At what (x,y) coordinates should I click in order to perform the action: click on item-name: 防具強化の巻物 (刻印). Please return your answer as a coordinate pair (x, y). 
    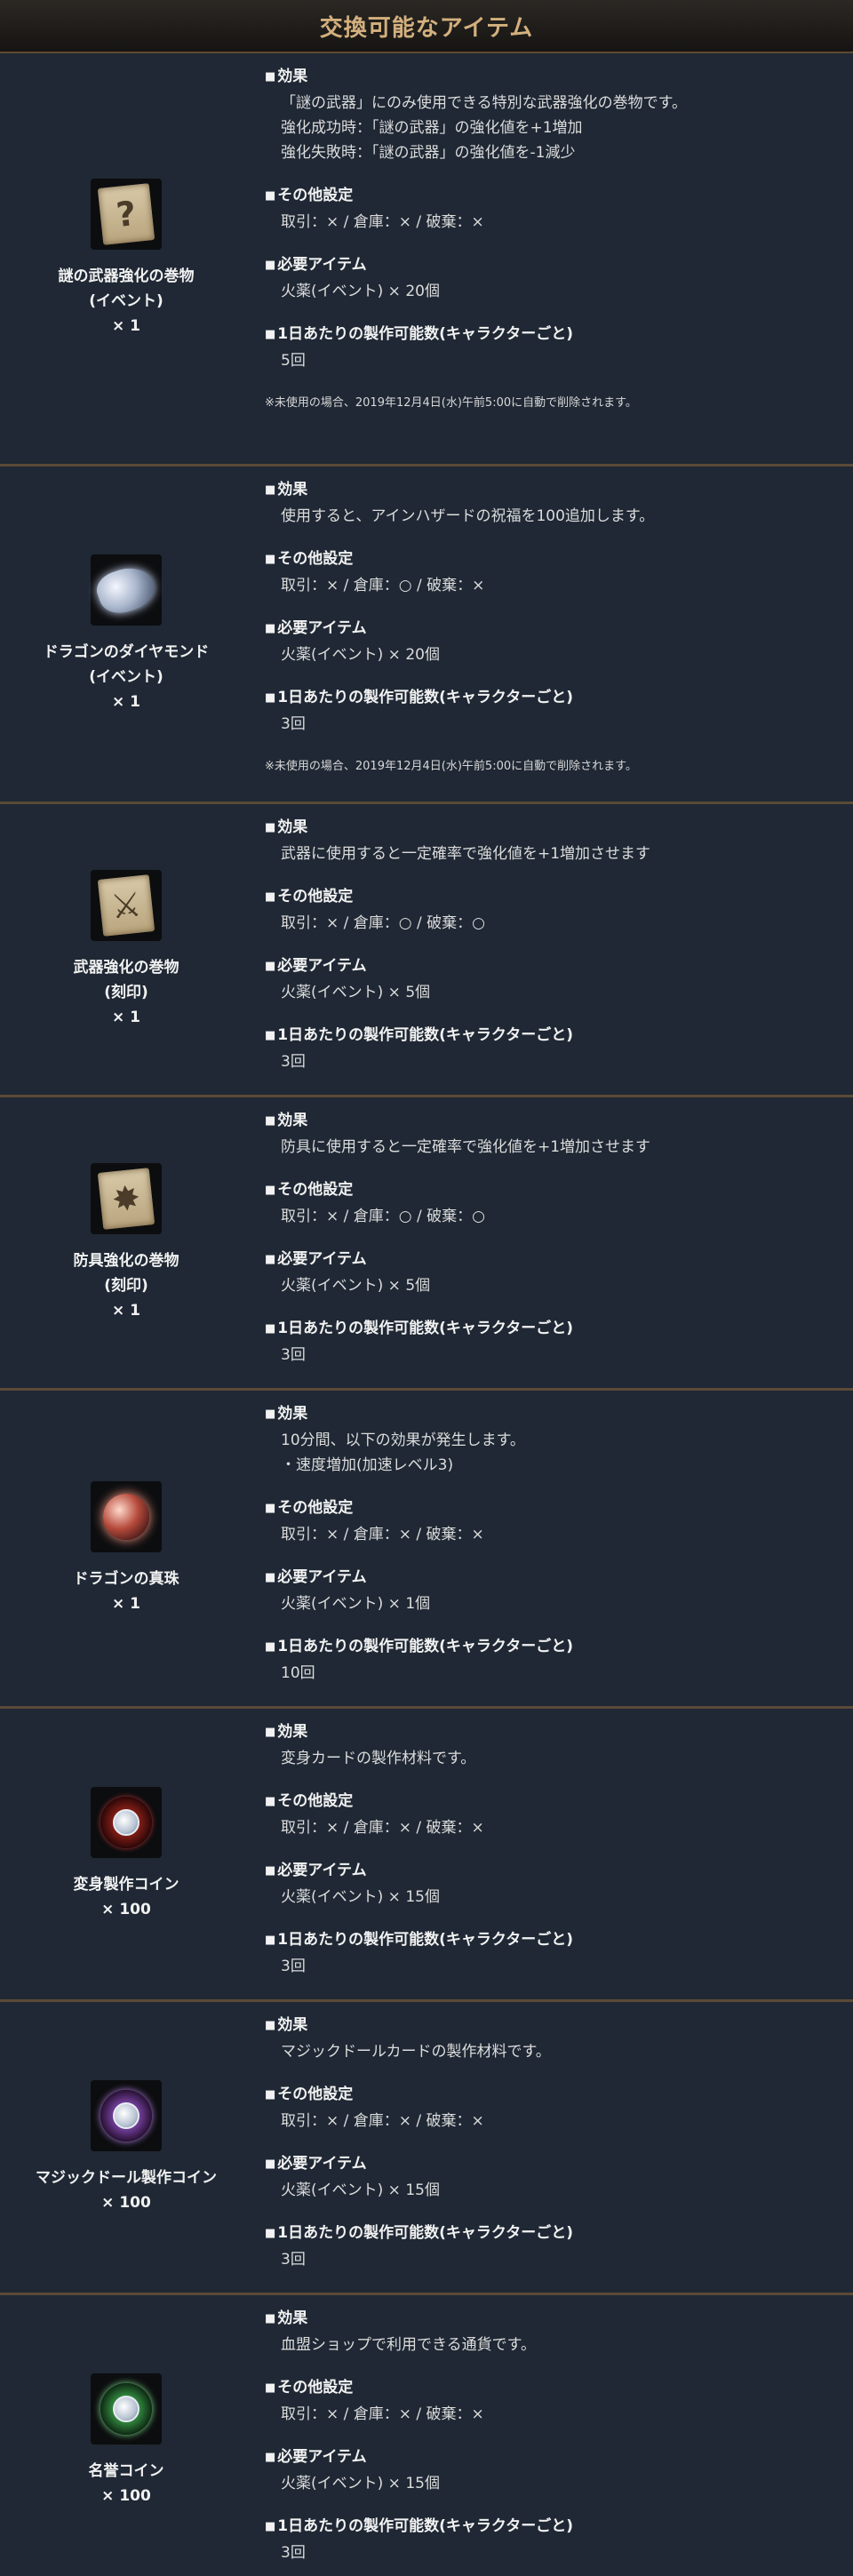
    Looking at the image, I should click on (126, 1273).